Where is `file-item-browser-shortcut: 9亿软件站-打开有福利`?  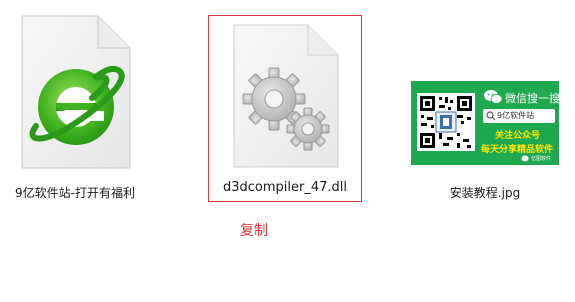 file-item-browser-shortcut: 9亿软件站-打开有福利 is located at coordinates (75, 107).